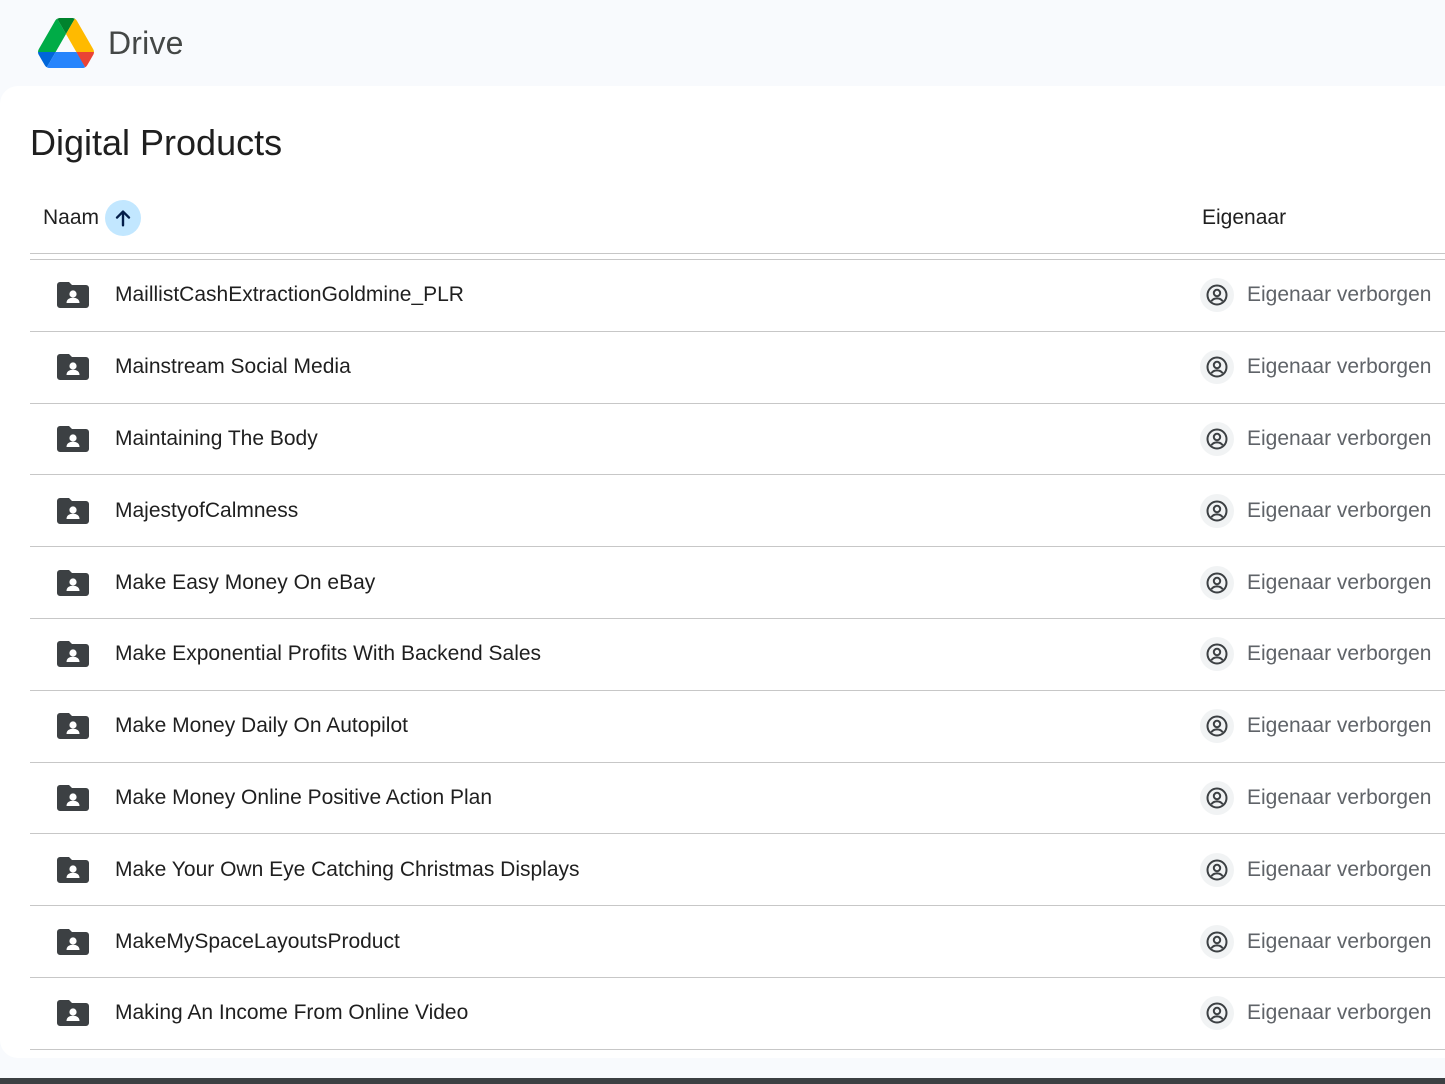  What do you see at coordinates (233, 367) in the screenshot?
I see `folder-name: Mainstream Social Media` at bounding box center [233, 367].